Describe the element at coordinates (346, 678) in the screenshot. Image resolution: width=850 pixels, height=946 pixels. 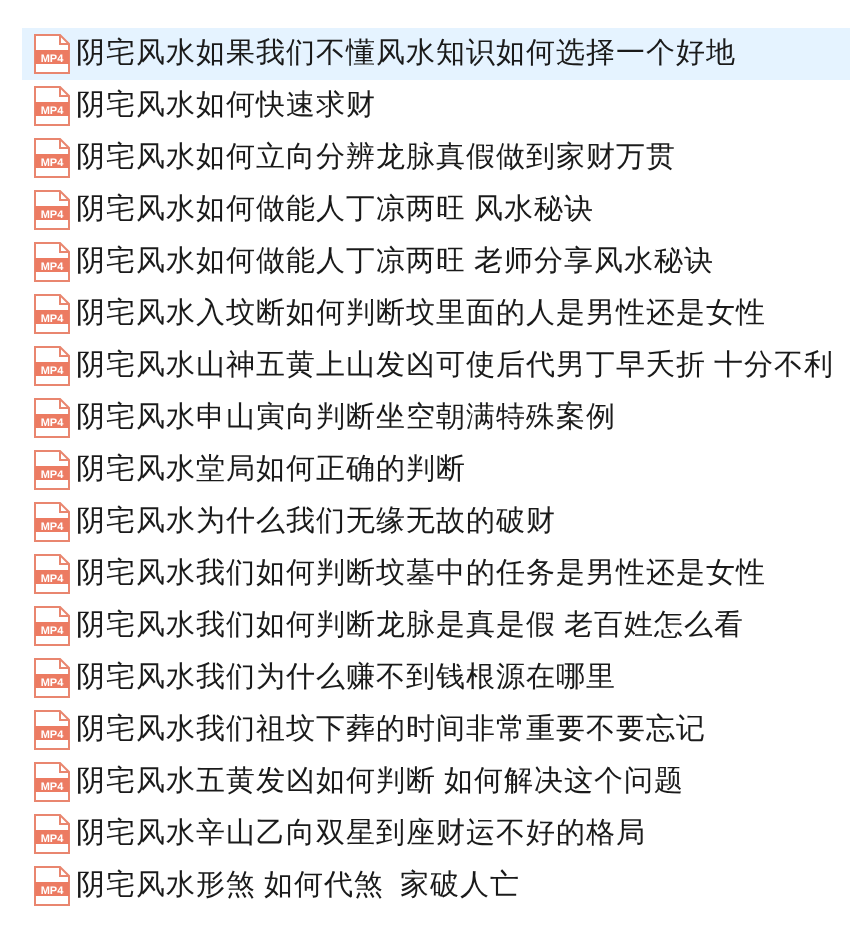
I see `file-name: 阴宅风水我们为什么赚不到钱根源在哪里` at that location.